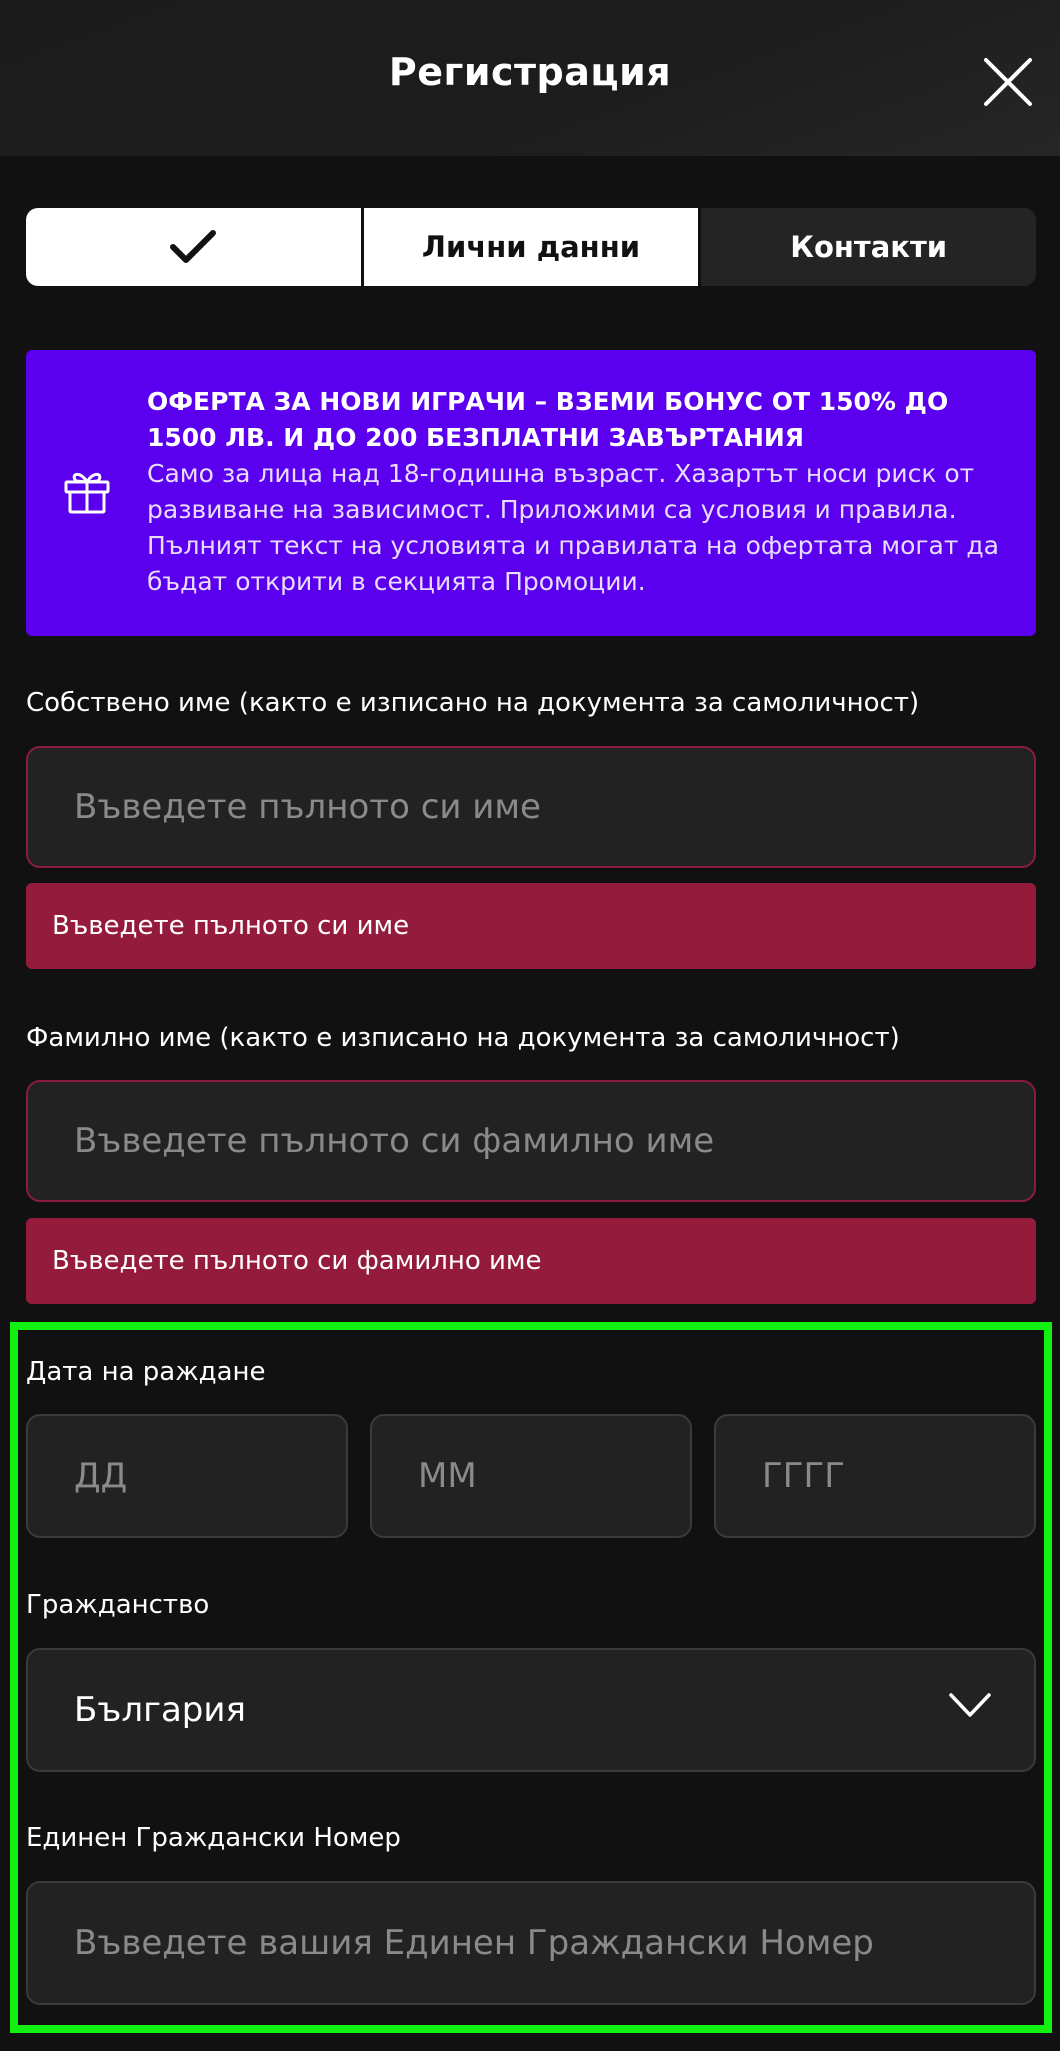 The width and height of the screenshot is (1060, 2051). Describe the element at coordinates (868, 247) in the screenshot. I see `step-contacts: Контакти` at that location.